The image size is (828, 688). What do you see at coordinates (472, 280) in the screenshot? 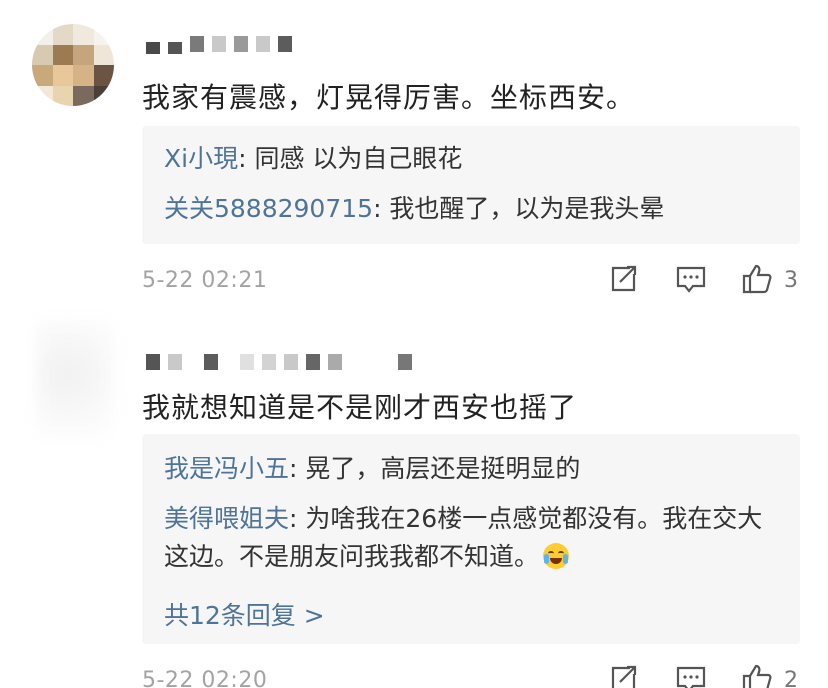
I see `comment-meta: 5-22 02:21 3` at bounding box center [472, 280].